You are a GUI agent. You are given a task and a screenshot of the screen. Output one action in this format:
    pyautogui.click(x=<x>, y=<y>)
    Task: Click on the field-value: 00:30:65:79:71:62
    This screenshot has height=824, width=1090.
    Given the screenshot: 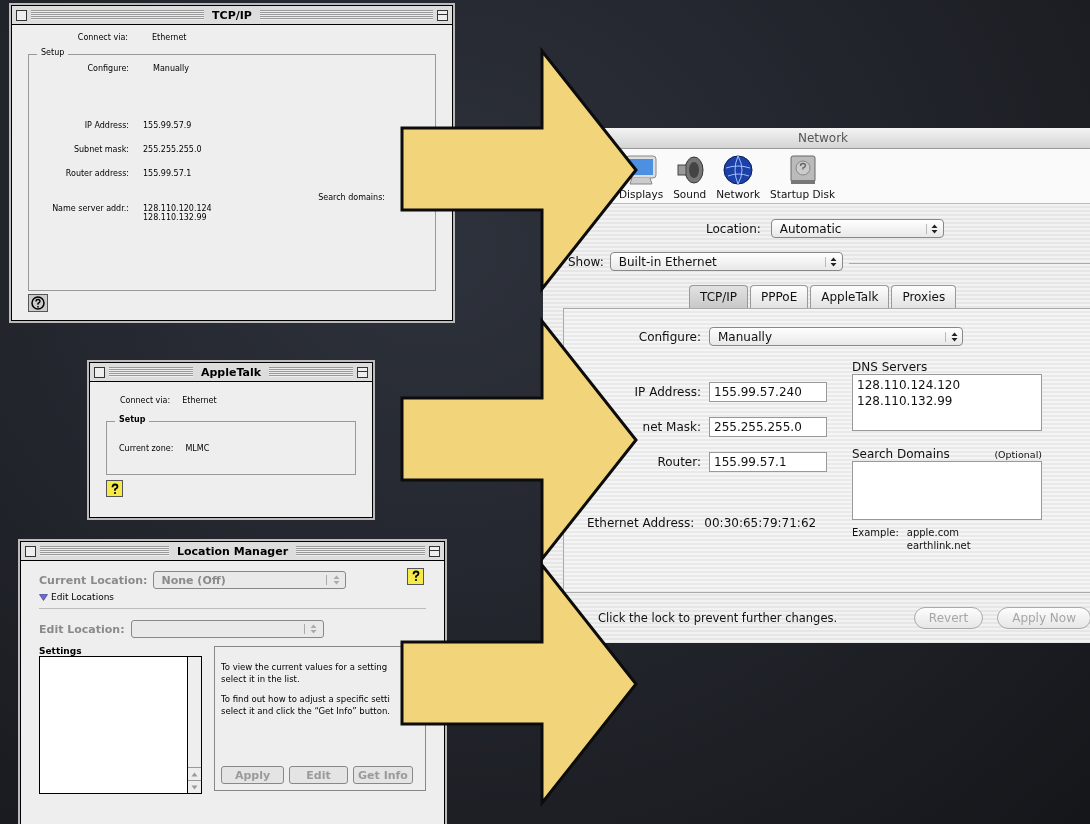 What is the action you would take?
    pyautogui.click(x=760, y=523)
    